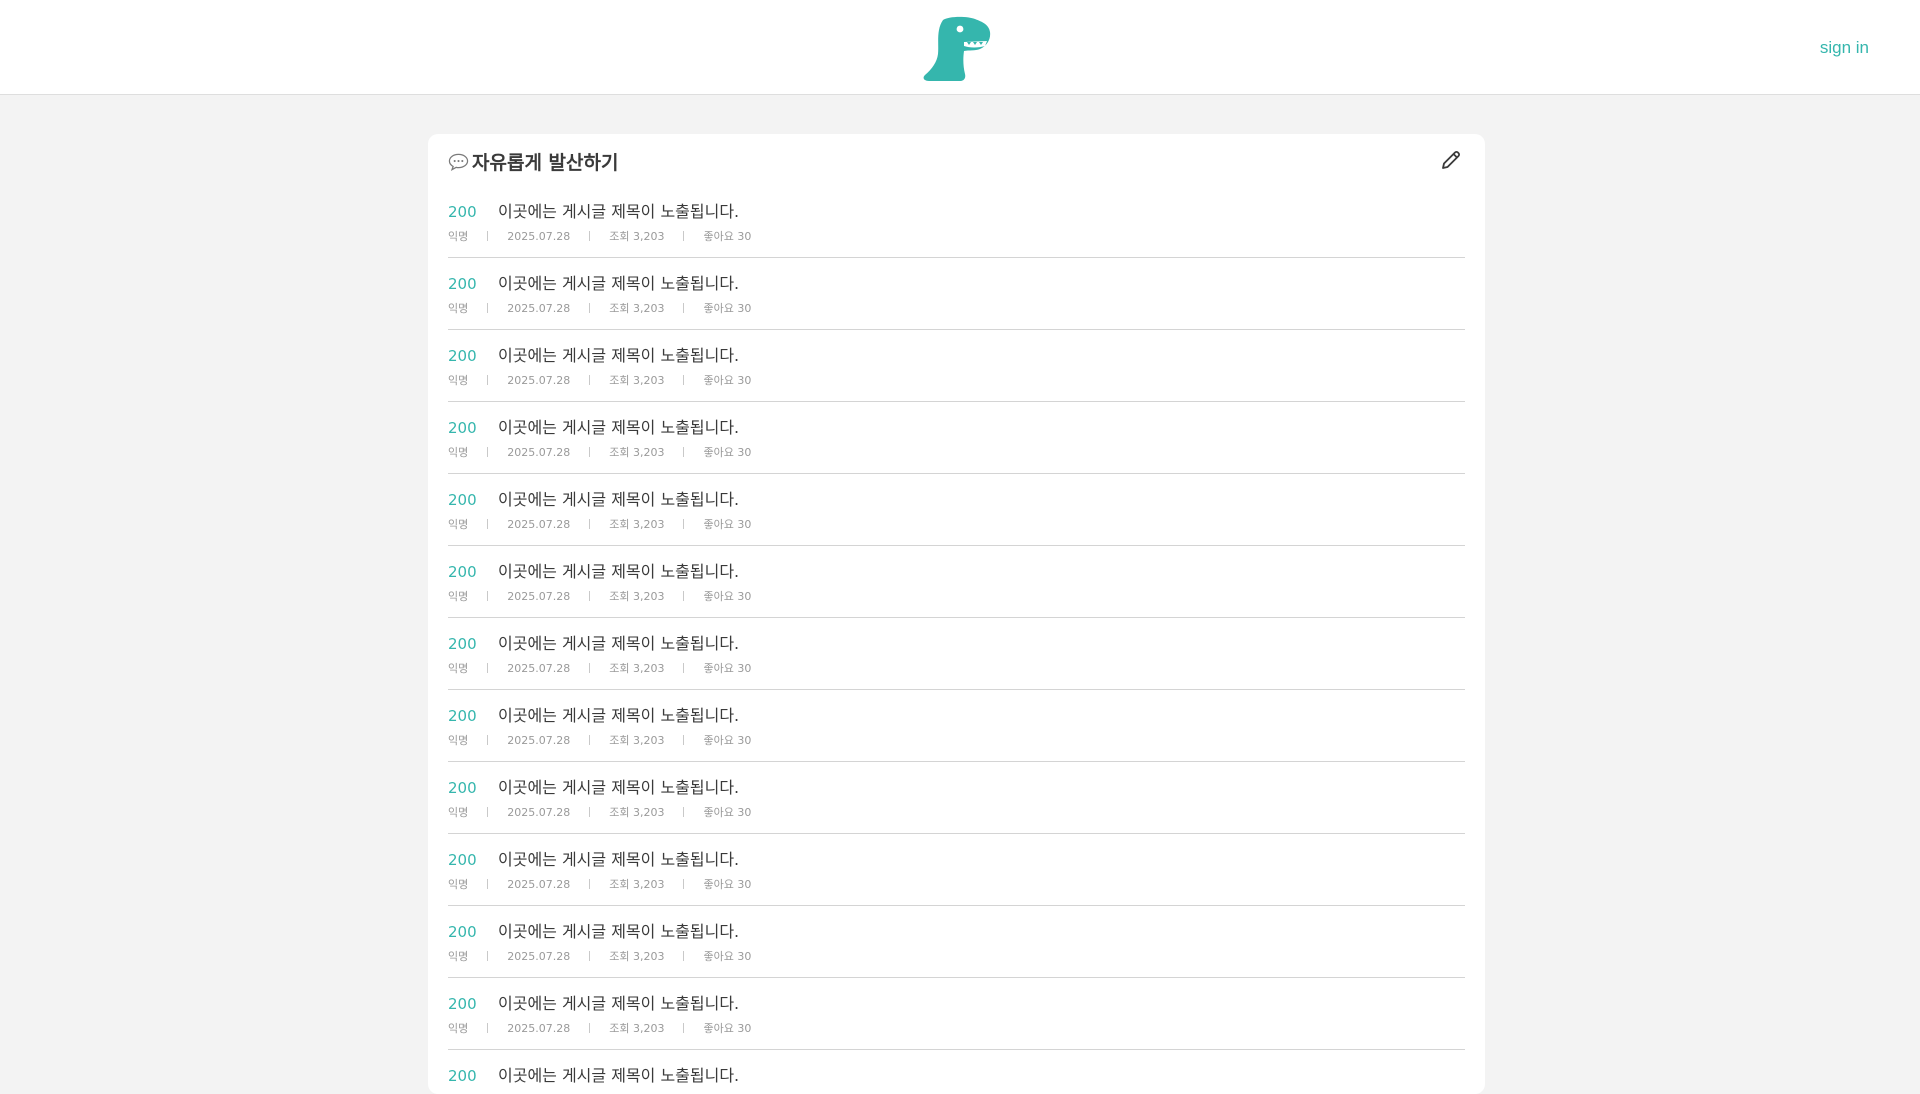  Describe the element at coordinates (958, 49) in the screenshot. I see `dinosaur-logo-icon` at that location.